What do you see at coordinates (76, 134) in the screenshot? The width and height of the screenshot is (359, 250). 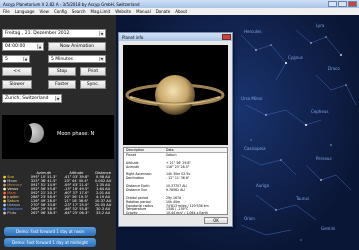 I see `moon-phase-label: Moon phase: N` at bounding box center [76, 134].